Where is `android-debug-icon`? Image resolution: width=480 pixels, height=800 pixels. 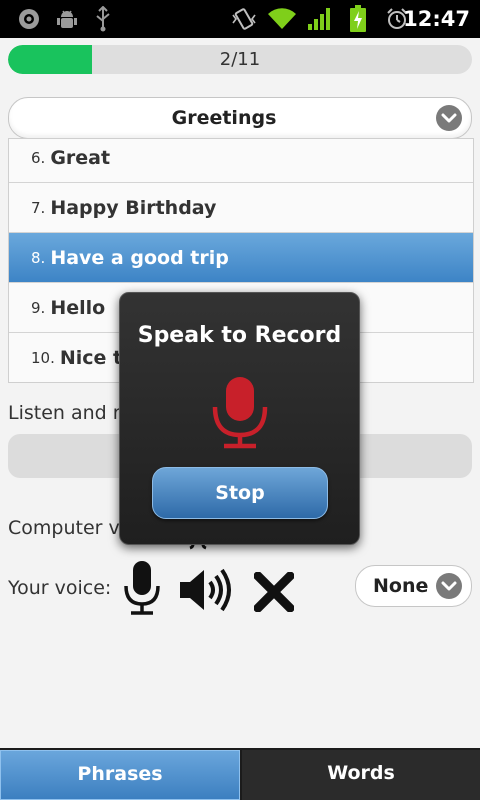 android-debug-icon is located at coordinates (67, 19).